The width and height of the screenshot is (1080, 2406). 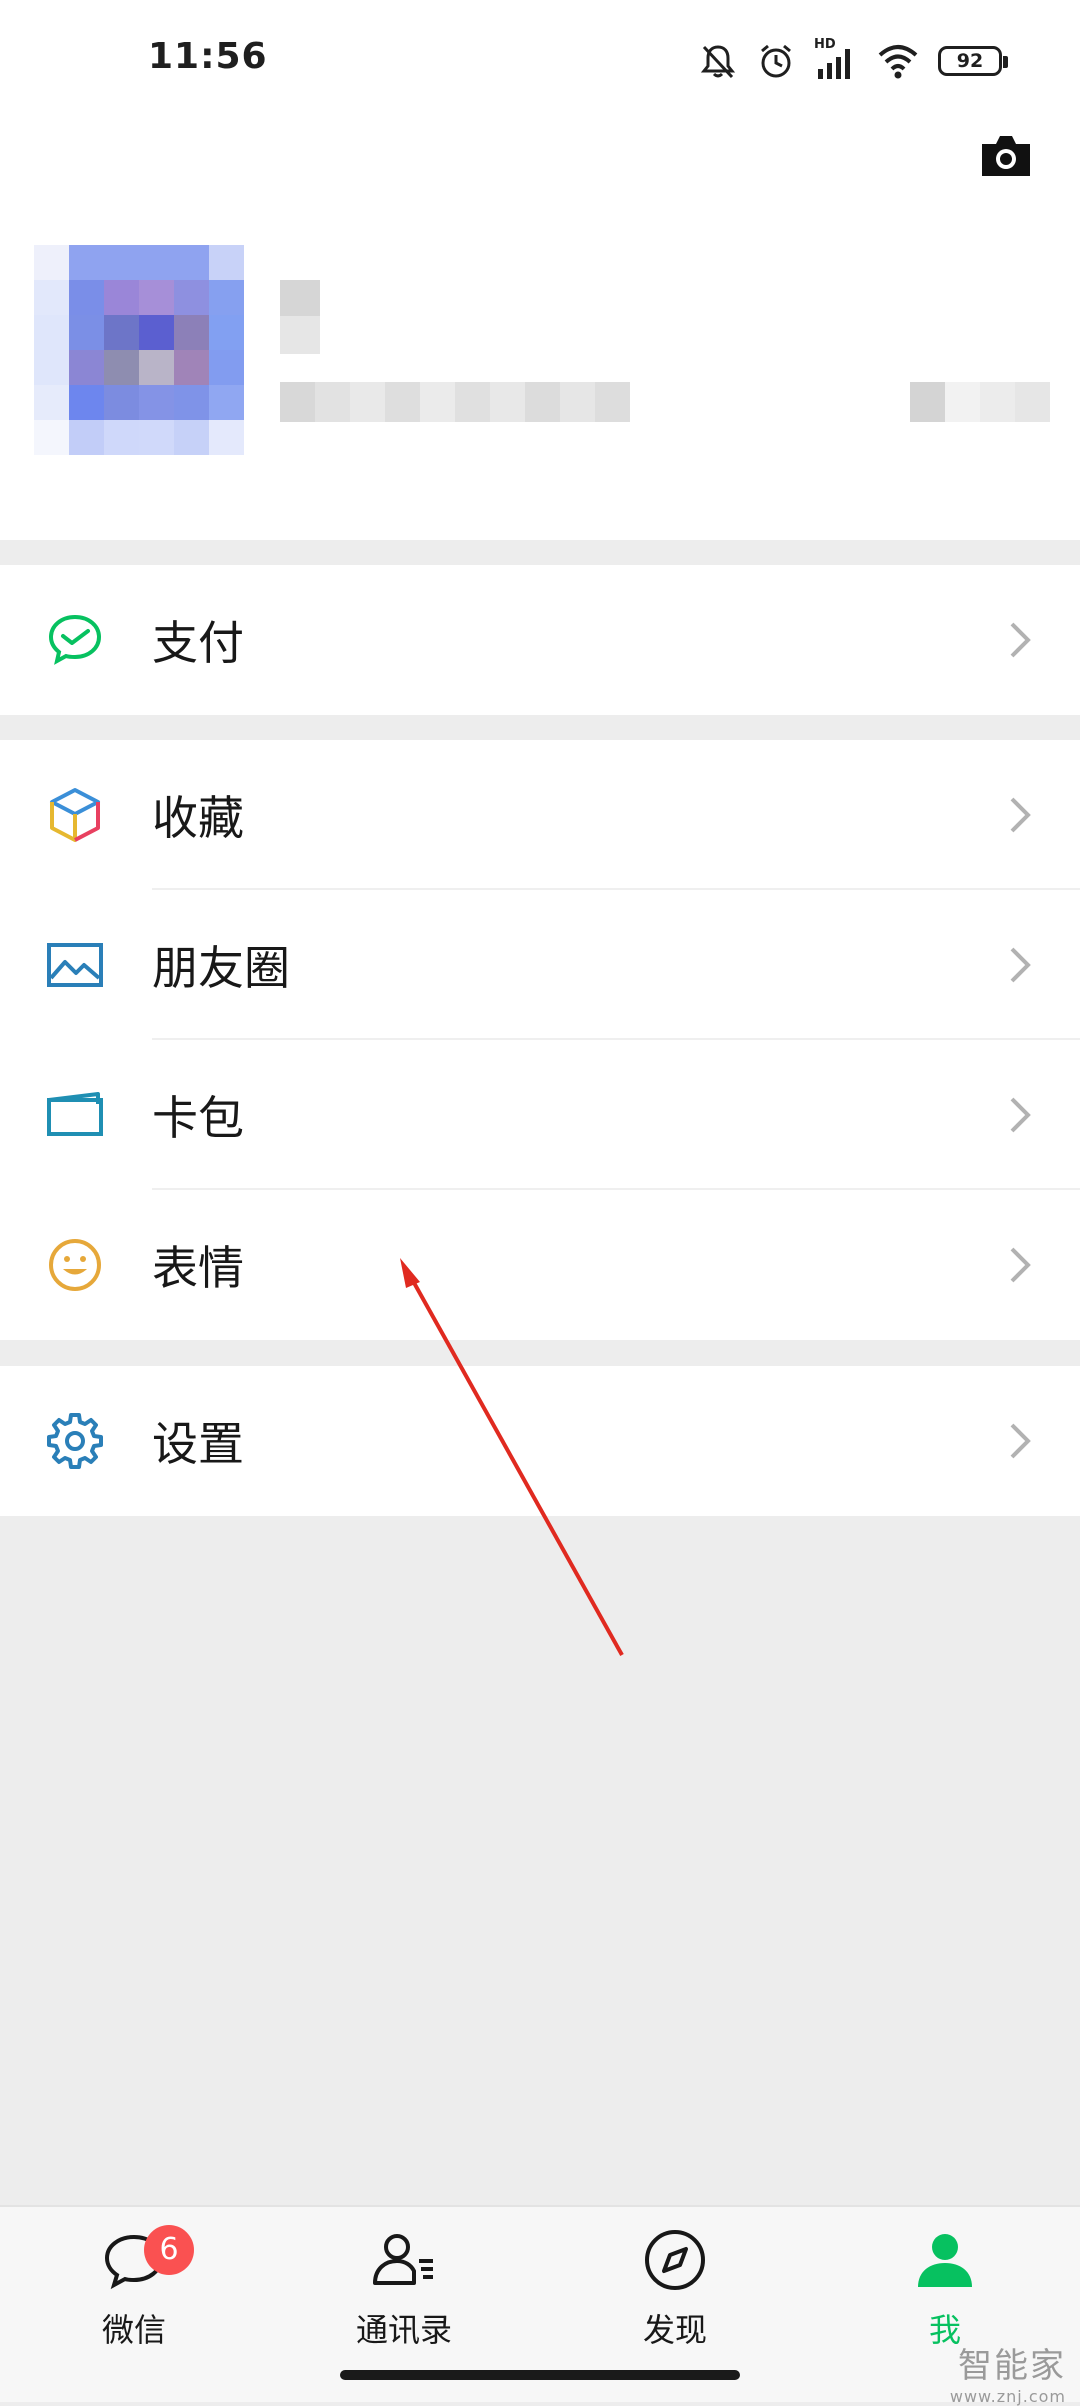 I want to click on avatar, so click(x=139, y=350).